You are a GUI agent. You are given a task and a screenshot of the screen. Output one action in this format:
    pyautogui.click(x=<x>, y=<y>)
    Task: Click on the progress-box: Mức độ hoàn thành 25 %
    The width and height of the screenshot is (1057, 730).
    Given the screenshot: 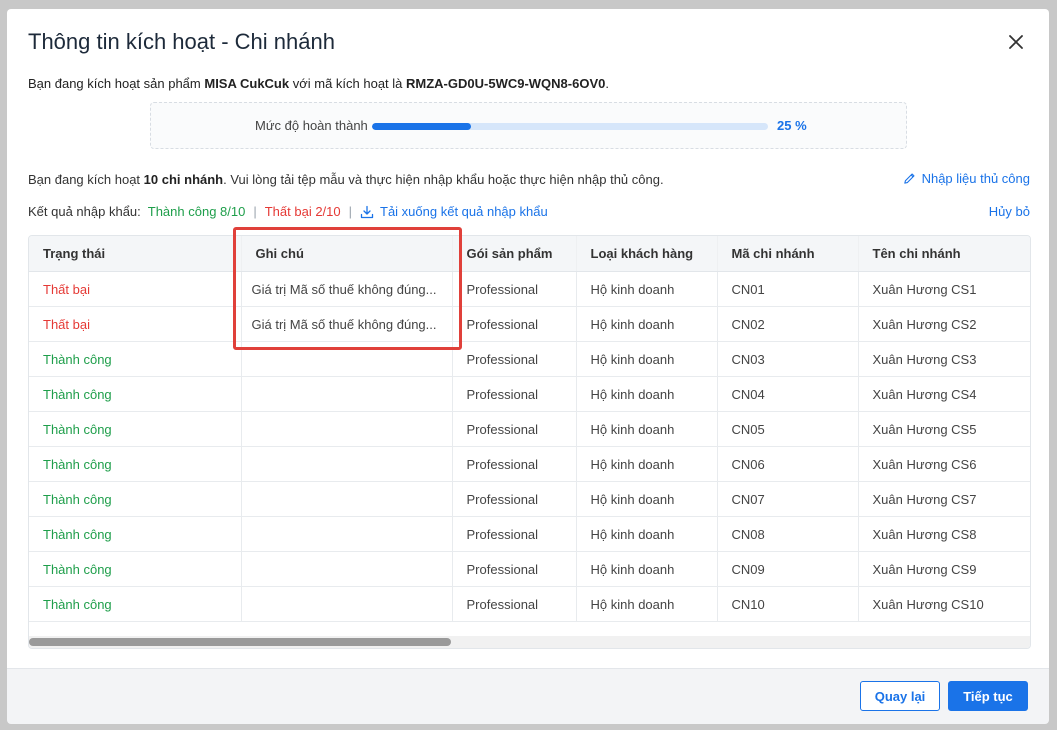 What is the action you would take?
    pyautogui.click(x=528, y=125)
    